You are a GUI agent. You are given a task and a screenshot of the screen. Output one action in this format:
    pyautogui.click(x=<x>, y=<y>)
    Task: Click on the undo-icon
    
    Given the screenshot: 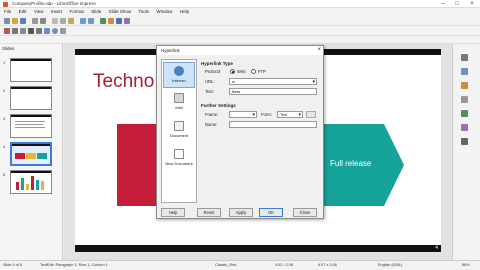 What is the action you would take?
    pyautogui.click(x=83, y=21)
    